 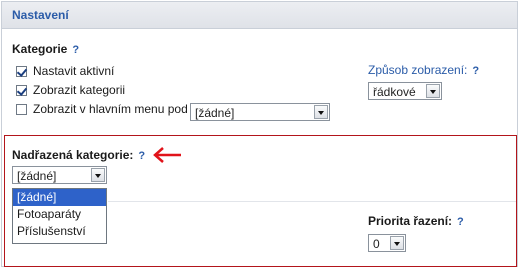 What do you see at coordinates (312, 201) in the screenshot?
I see `divider` at bounding box center [312, 201].